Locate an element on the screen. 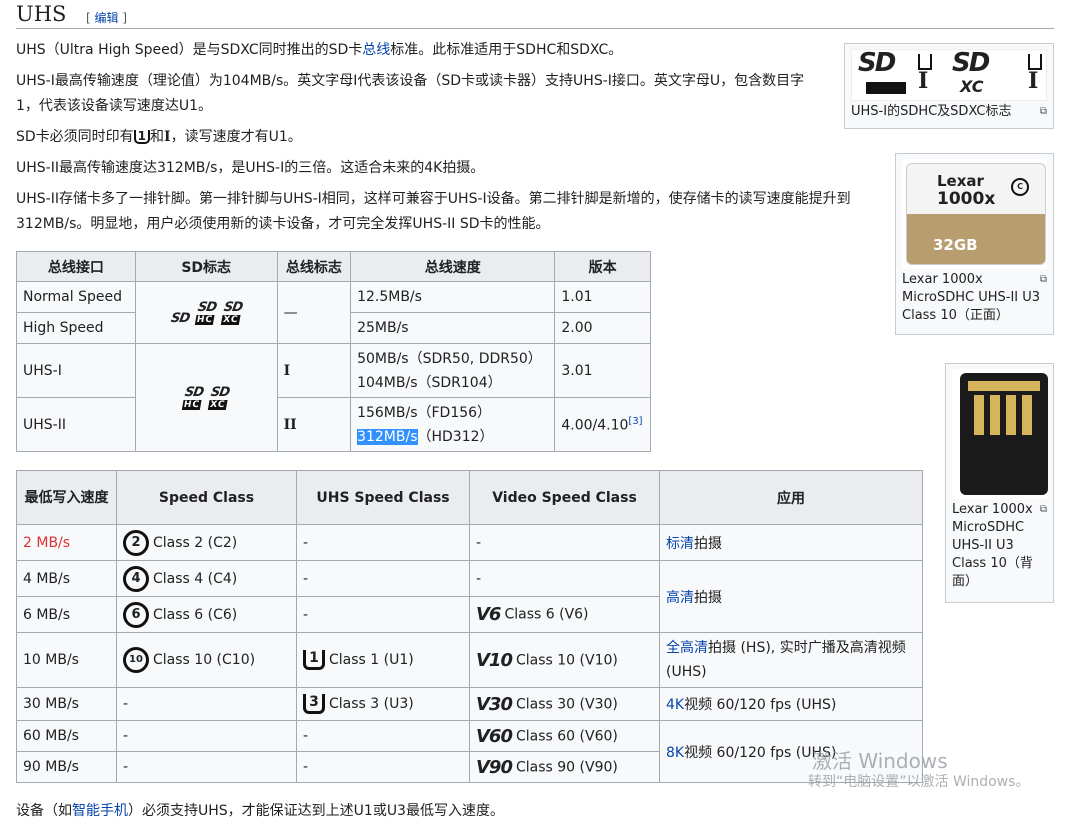 This screenshot has width=1072, height=833. hd-link: 高清 is located at coordinates (680, 598).